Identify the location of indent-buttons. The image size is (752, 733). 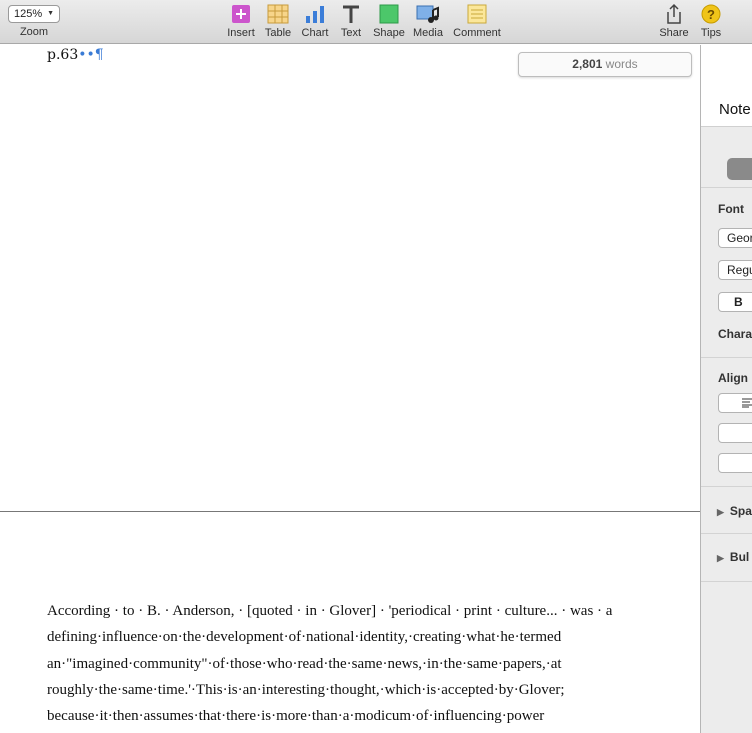
(735, 433).